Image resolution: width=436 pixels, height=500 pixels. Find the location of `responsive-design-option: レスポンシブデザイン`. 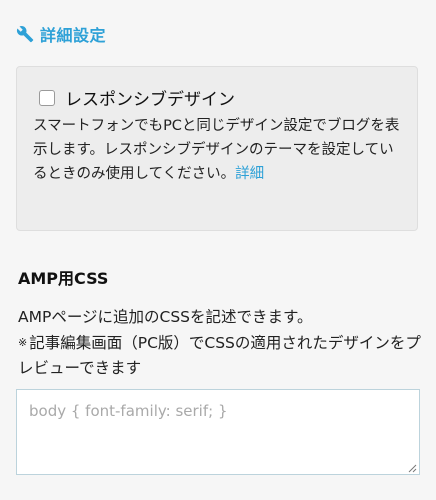

responsive-design-option: レスポンシブデザイン is located at coordinates (137, 97).